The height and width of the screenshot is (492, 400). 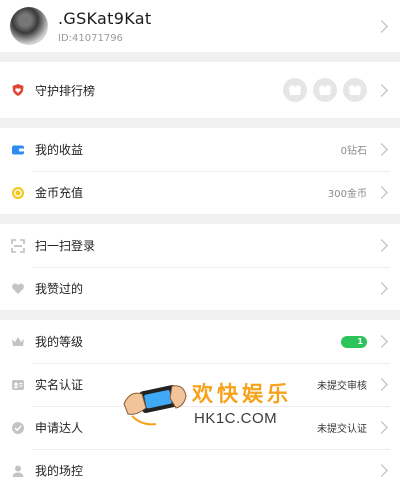 What do you see at coordinates (59, 342) in the screenshot?
I see `level-label: 我的等级` at bounding box center [59, 342].